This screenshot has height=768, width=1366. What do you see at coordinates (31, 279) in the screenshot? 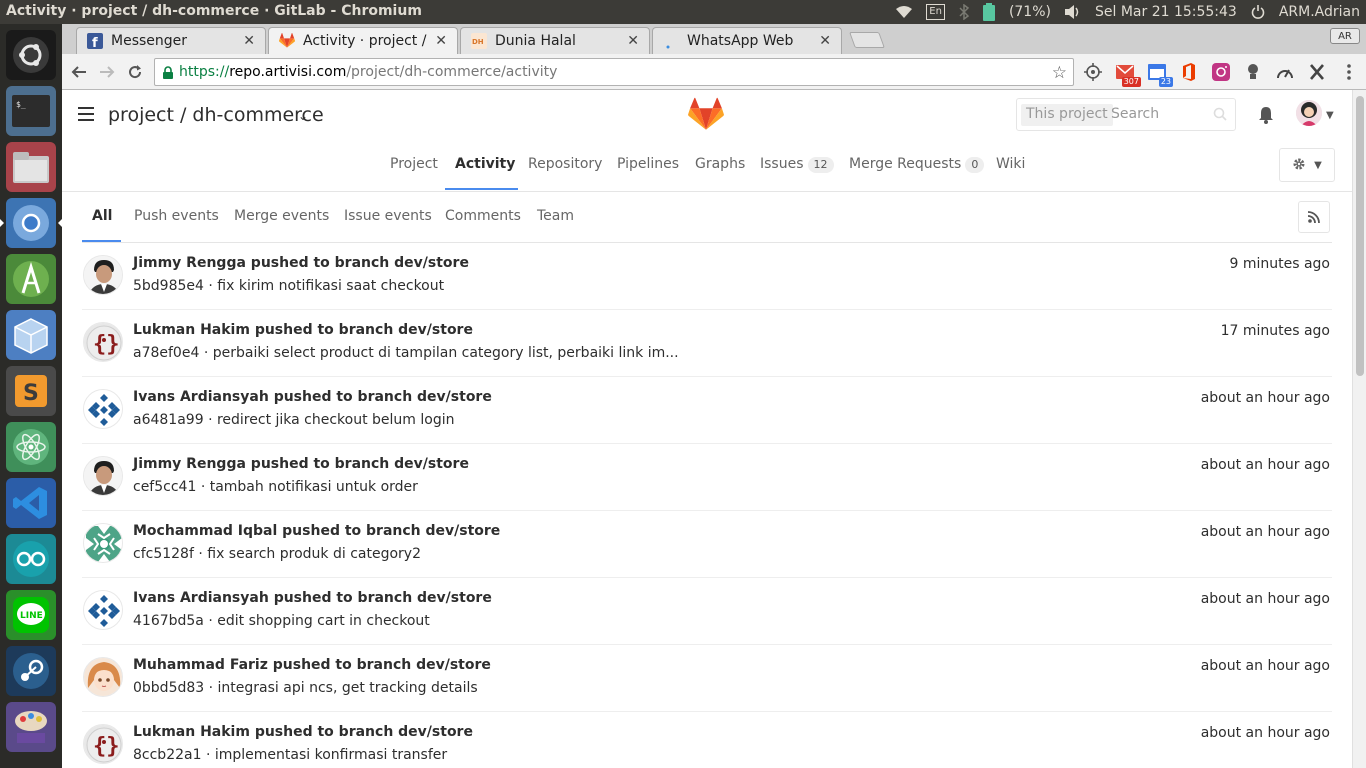
I see `android-studio-icon` at bounding box center [31, 279].